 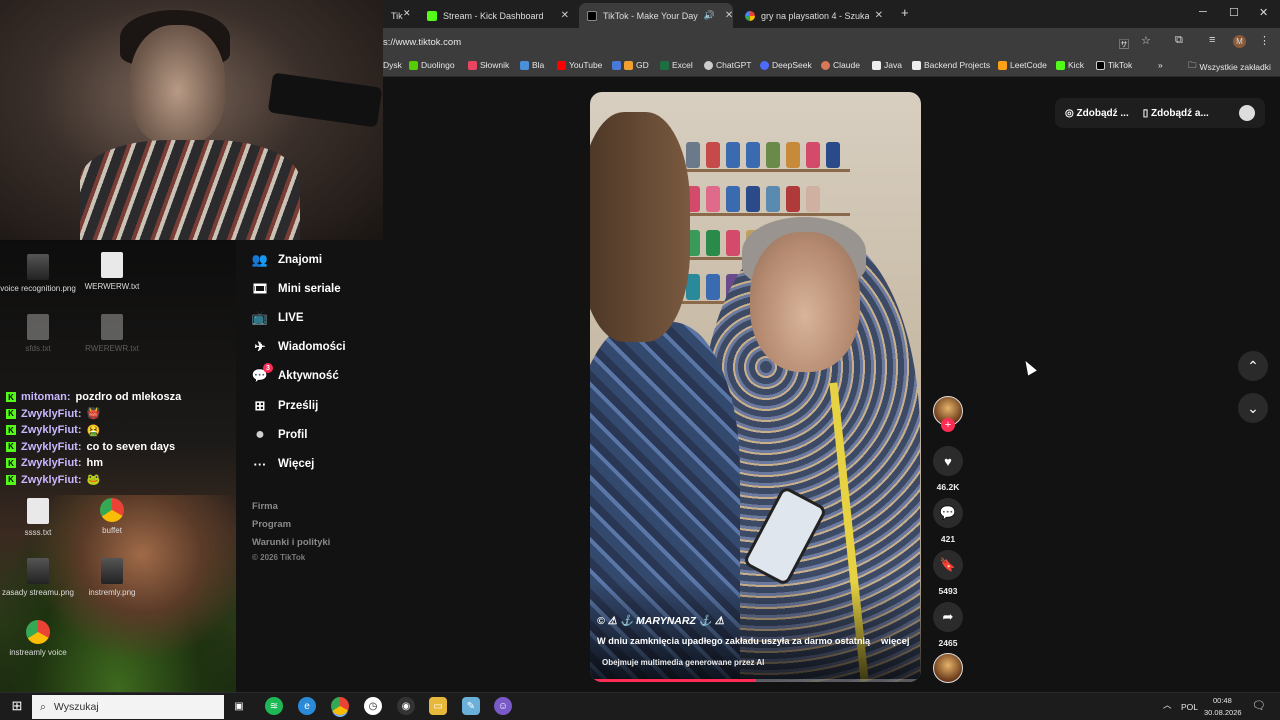 I want to click on bookmarks-more-button: », so click(x=1160, y=65).